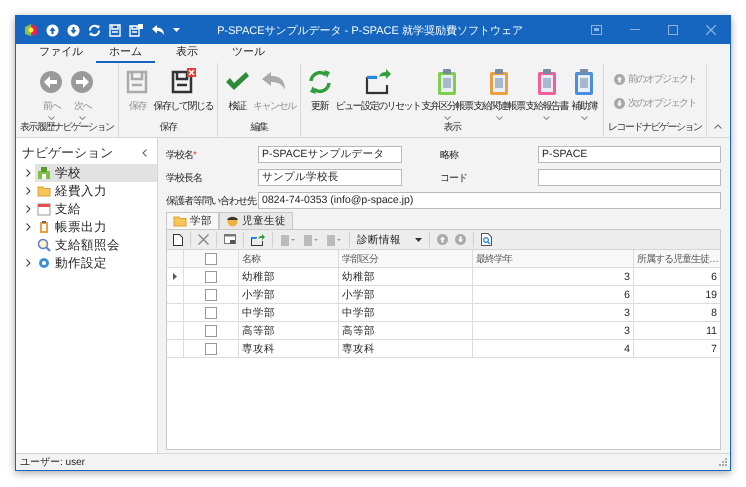  What do you see at coordinates (183, 93) in the screenshot?
I see `ribbon-button: 保存して閉じる` at bounding box center [183, 93].